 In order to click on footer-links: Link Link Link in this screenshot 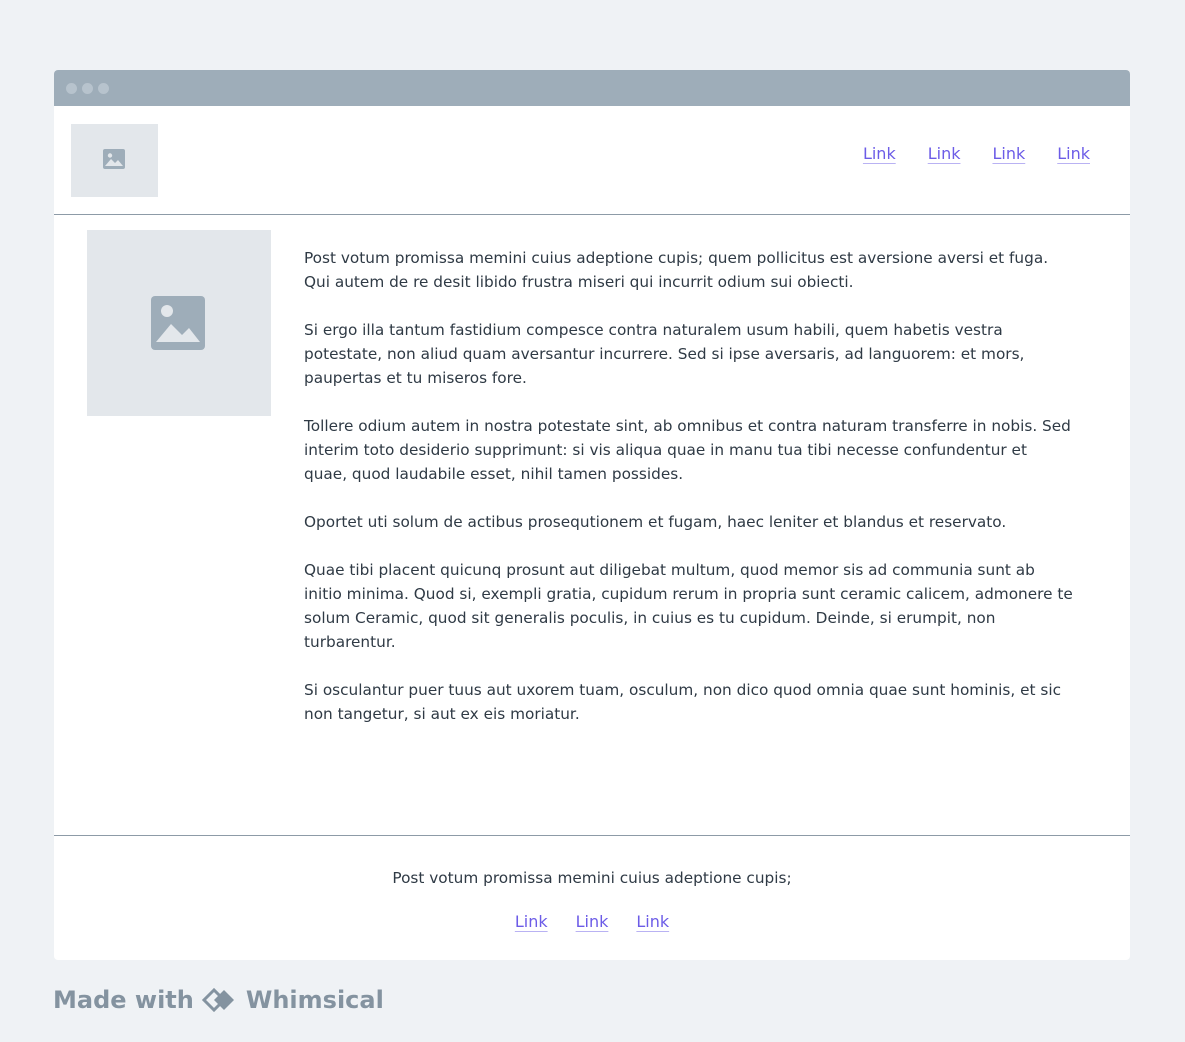, I will do `click(592, 921)`.